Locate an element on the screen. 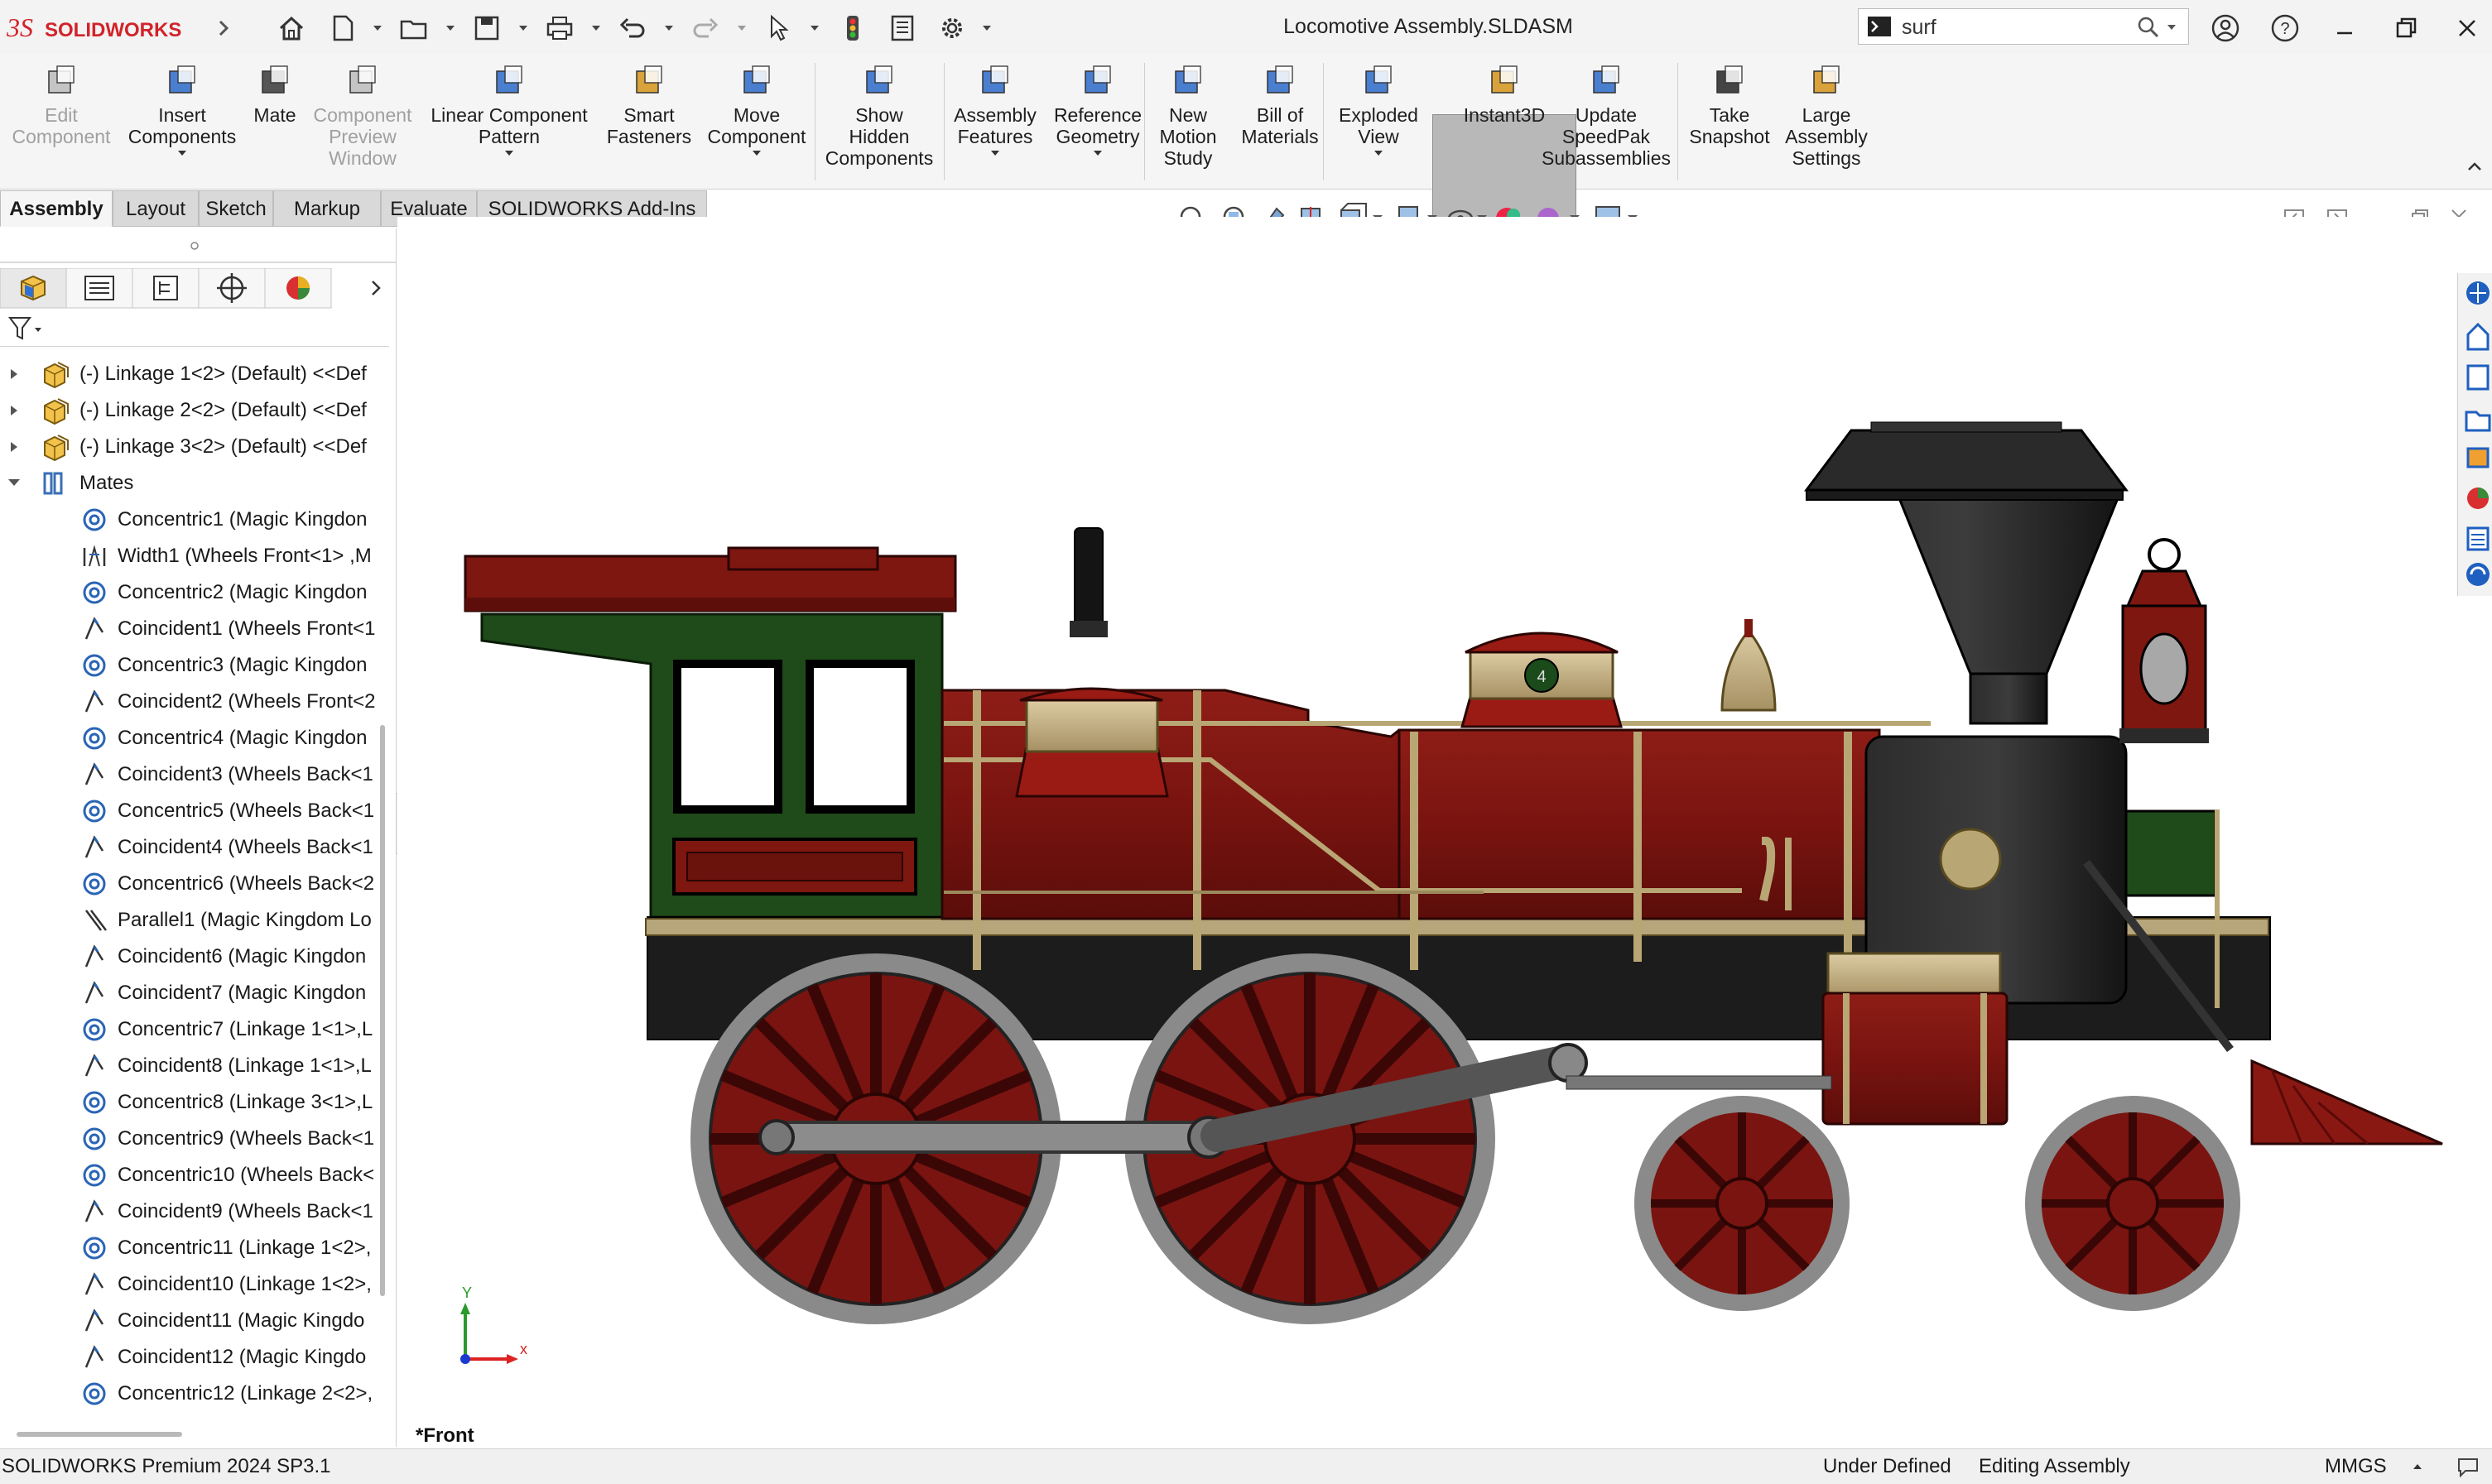 The image size is (2492, 1484). search-dropdown-icon is located at coordinates (2171, 27).